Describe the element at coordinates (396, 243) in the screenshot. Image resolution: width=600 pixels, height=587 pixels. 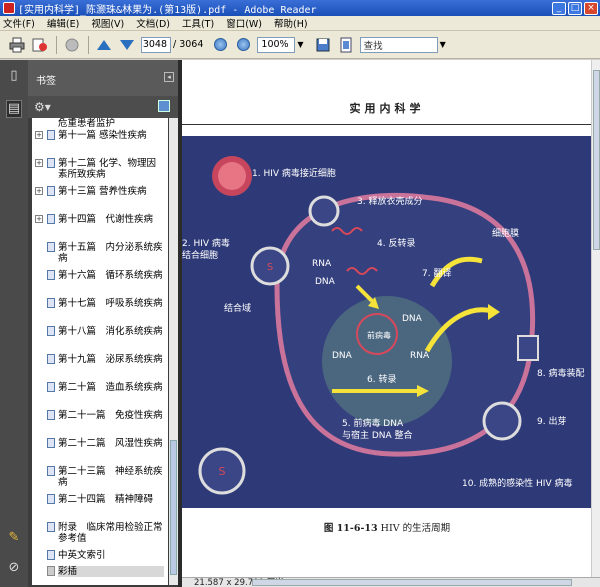
I see `label-step4: 4. 反转录` at that location.